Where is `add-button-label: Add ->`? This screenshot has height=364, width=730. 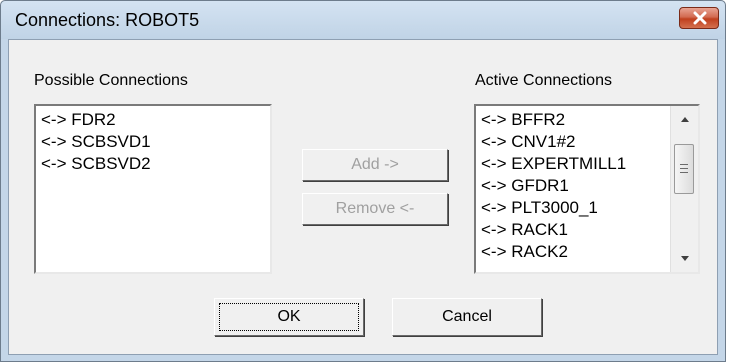
add-button-label: Add -> is located at coordinates (375, 164).